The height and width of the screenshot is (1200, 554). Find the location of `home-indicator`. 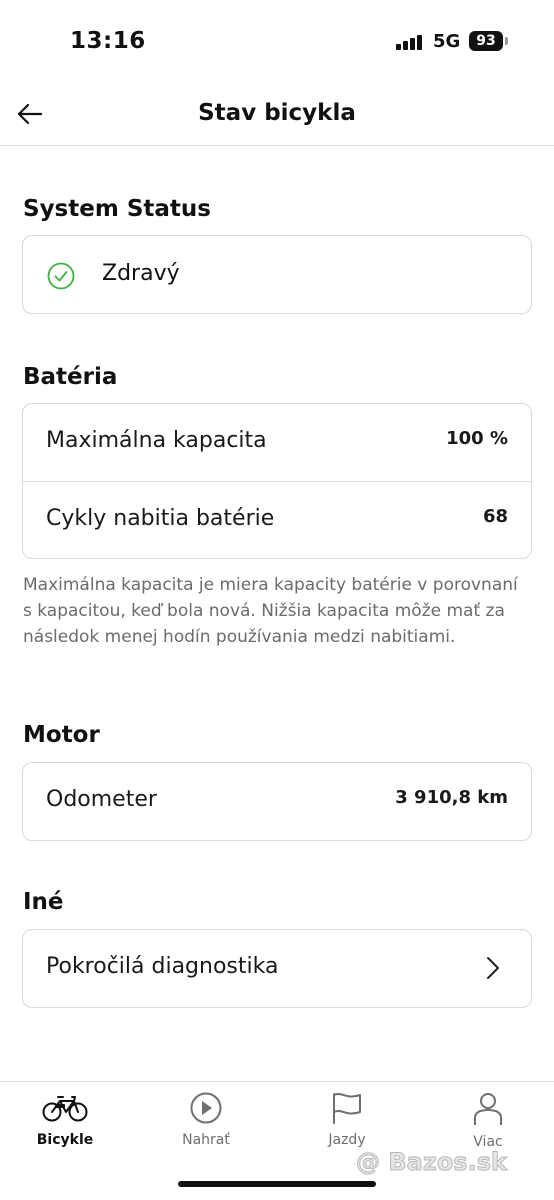

home-indicator is located at coordinates (277, 1184).